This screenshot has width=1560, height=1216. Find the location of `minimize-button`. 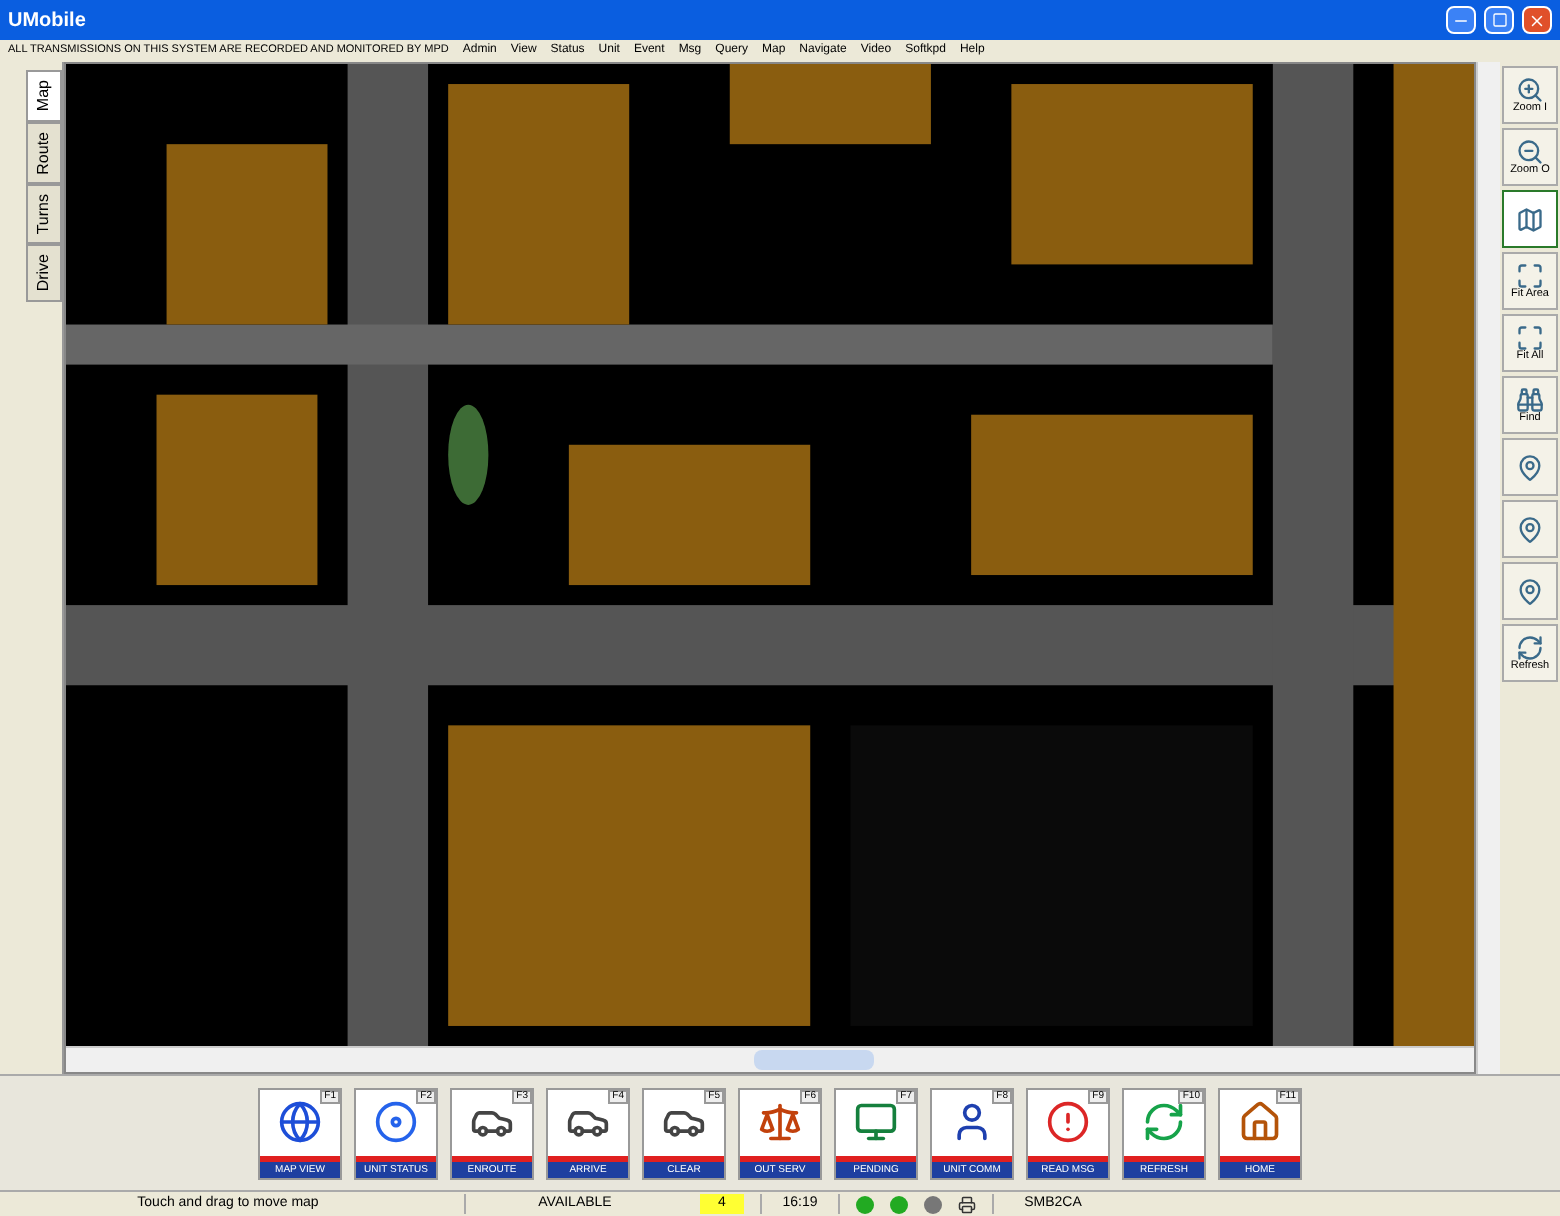

minimize-button is located at coordinates (1461, 20).